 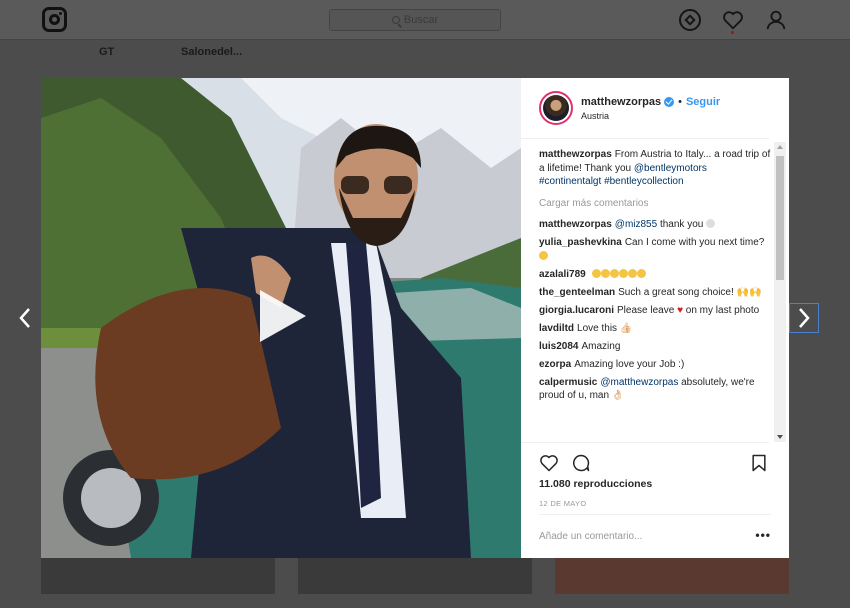 I want to click on comment-username: luis2084, so click(x=558, y=346).